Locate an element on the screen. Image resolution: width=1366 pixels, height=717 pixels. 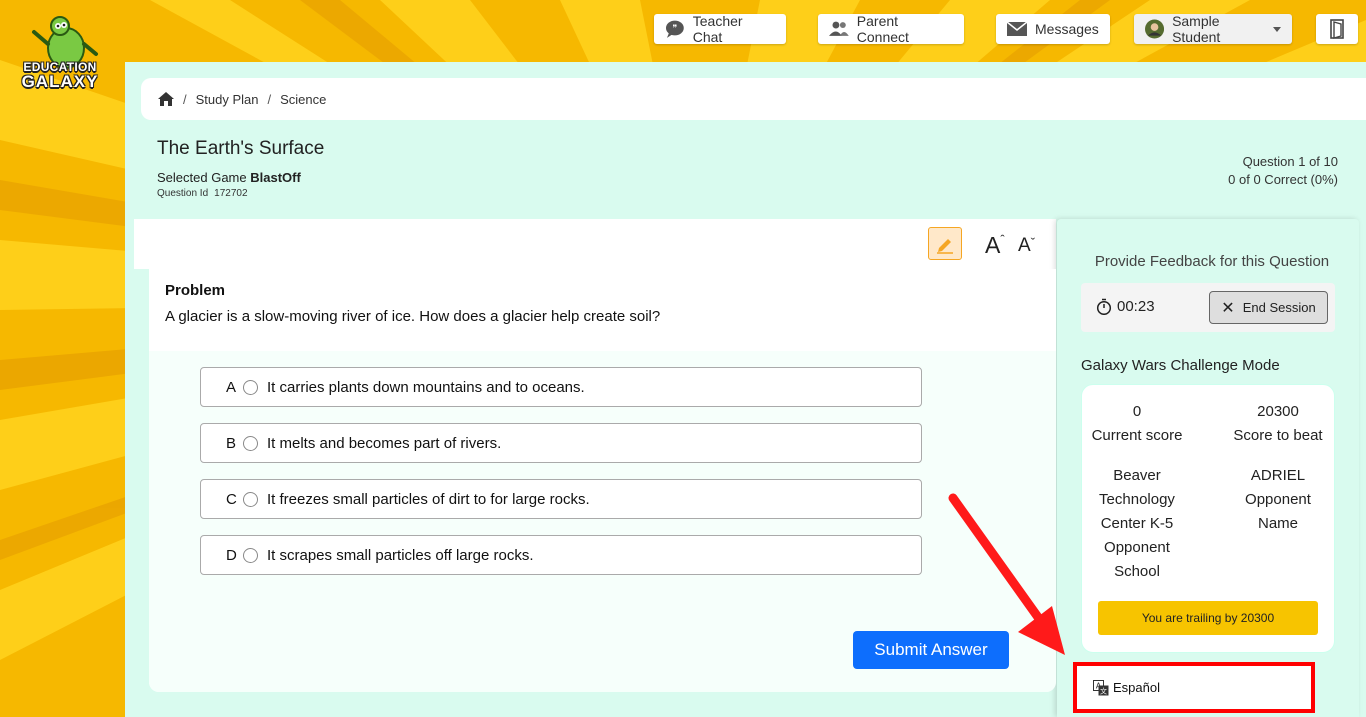
score-to-beat: 20300 Score to beat is located at coordinates (1278, 424).